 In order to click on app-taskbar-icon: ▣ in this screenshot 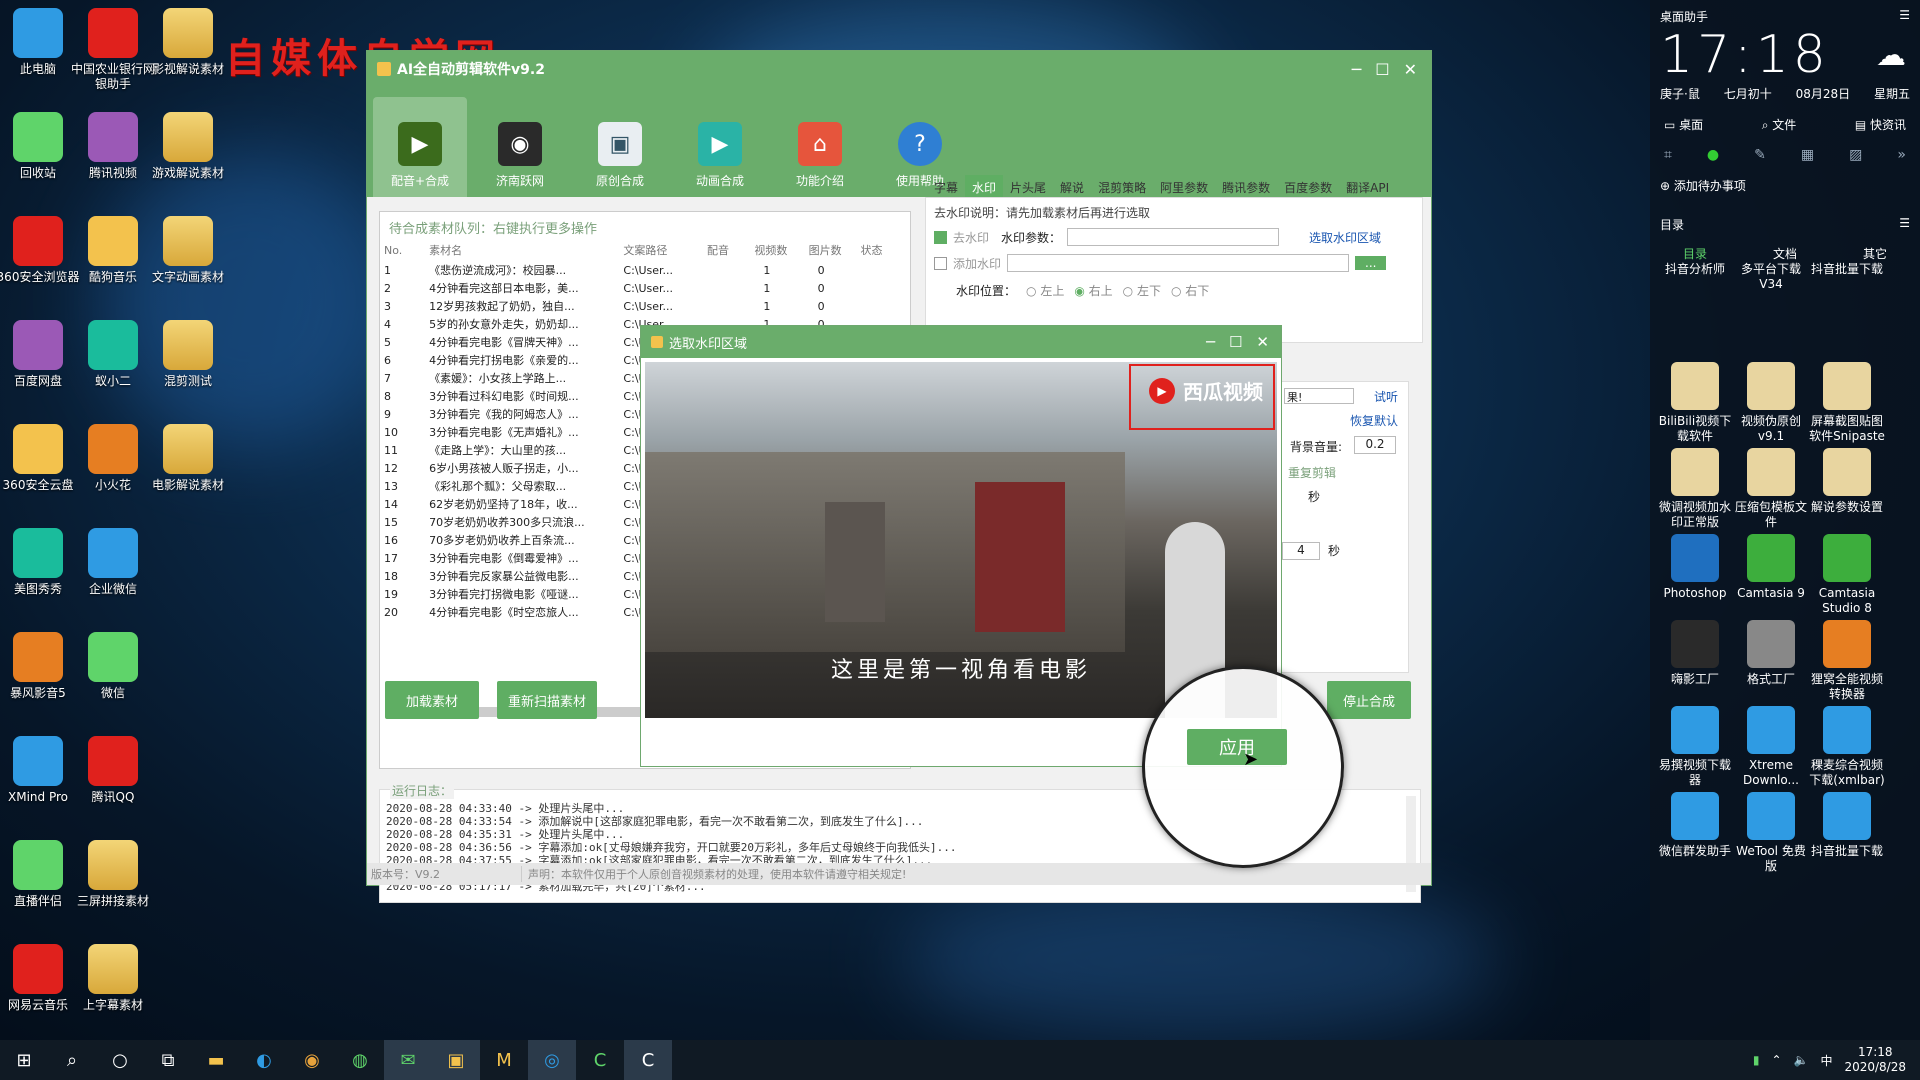, I will do `click(456, 1060)`.